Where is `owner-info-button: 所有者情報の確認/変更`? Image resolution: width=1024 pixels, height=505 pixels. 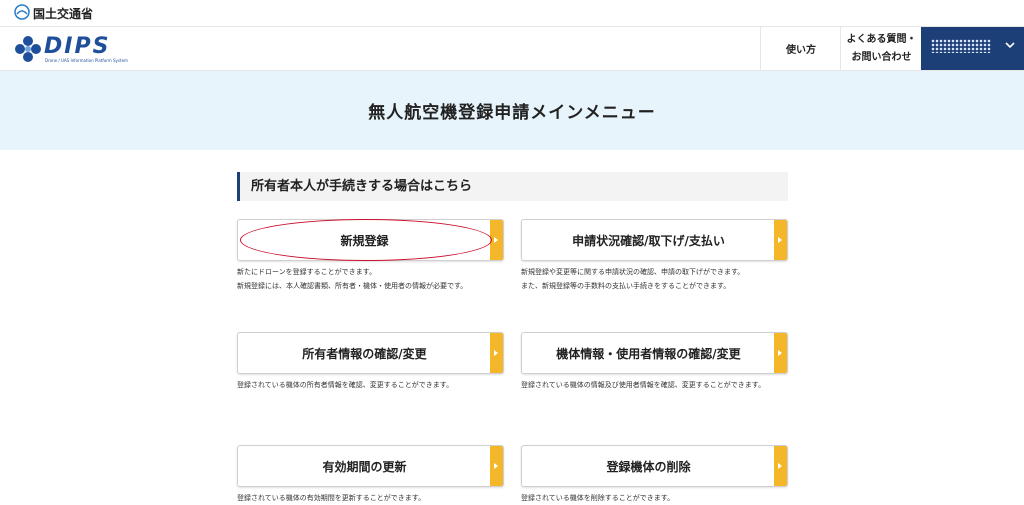
owner-info-button: 所有者情報の確認/変更 is located at coordinates (370, 353).